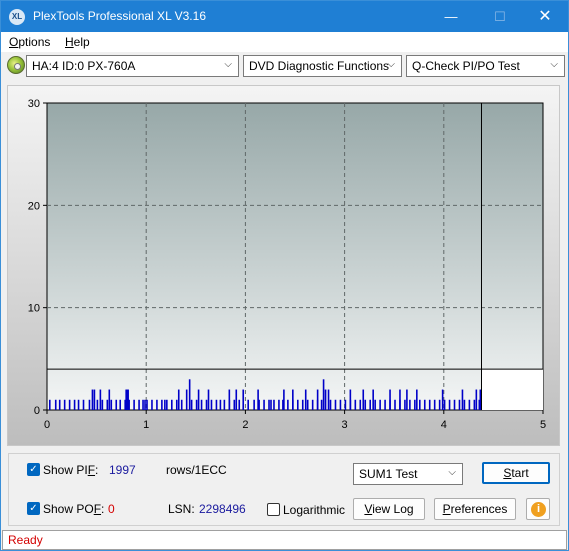  What do you see at coordinates (500, 16) in the screenshot?
I see `maximize-button: ☐` at bounding box center [500, 16].